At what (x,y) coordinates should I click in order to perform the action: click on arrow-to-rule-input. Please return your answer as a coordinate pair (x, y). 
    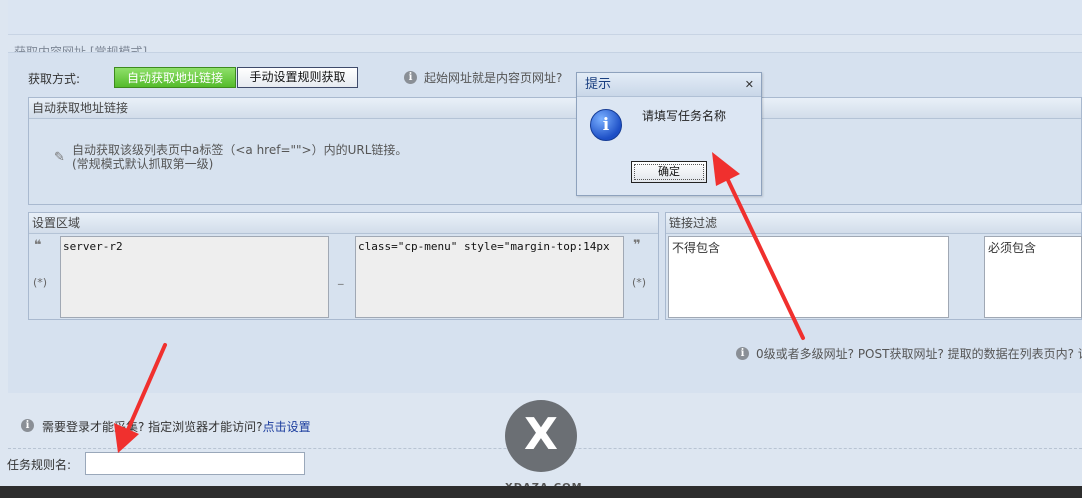
    Looking at the image, I should click on (140, 398).